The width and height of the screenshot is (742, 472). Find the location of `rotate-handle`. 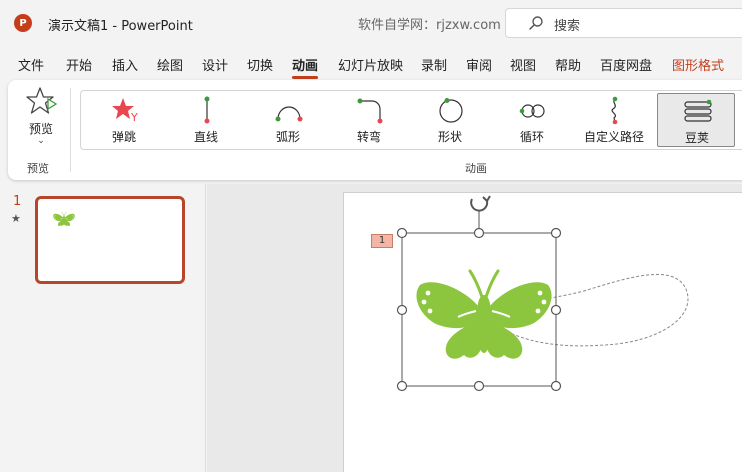

rotate-handle is located at coordinates (480, 203).